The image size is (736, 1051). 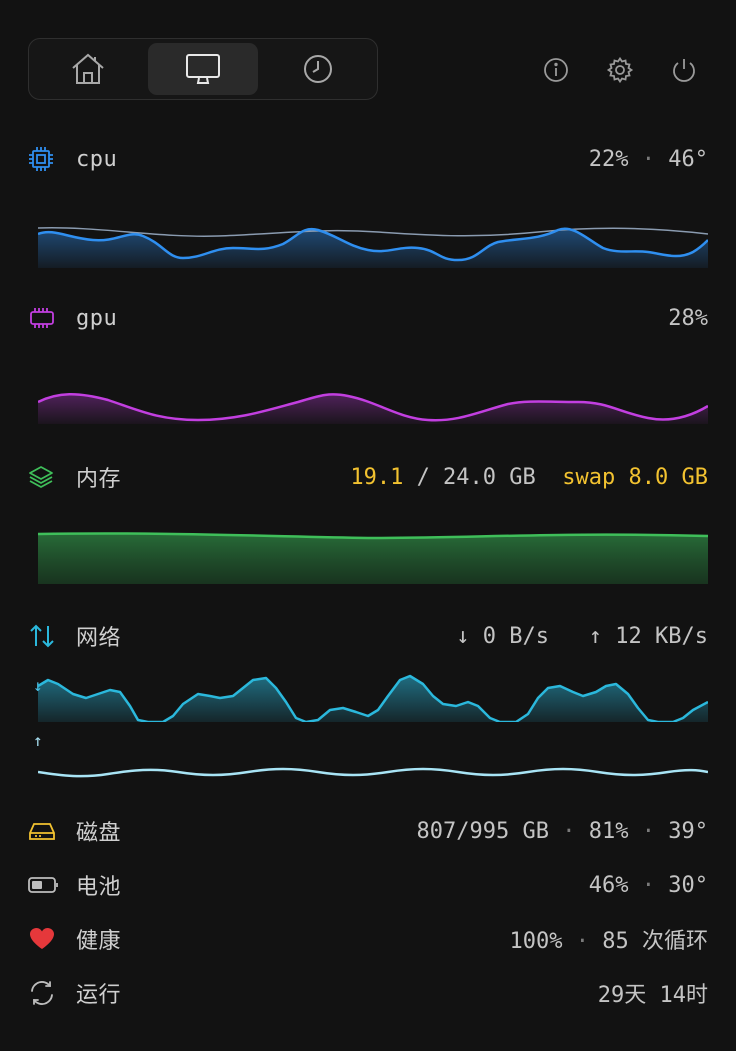 What do you see at coordinates (368, 993) in the screenshot?
I see `uptime-row: 运行 29天 14时` at bounding box center [368, 993].